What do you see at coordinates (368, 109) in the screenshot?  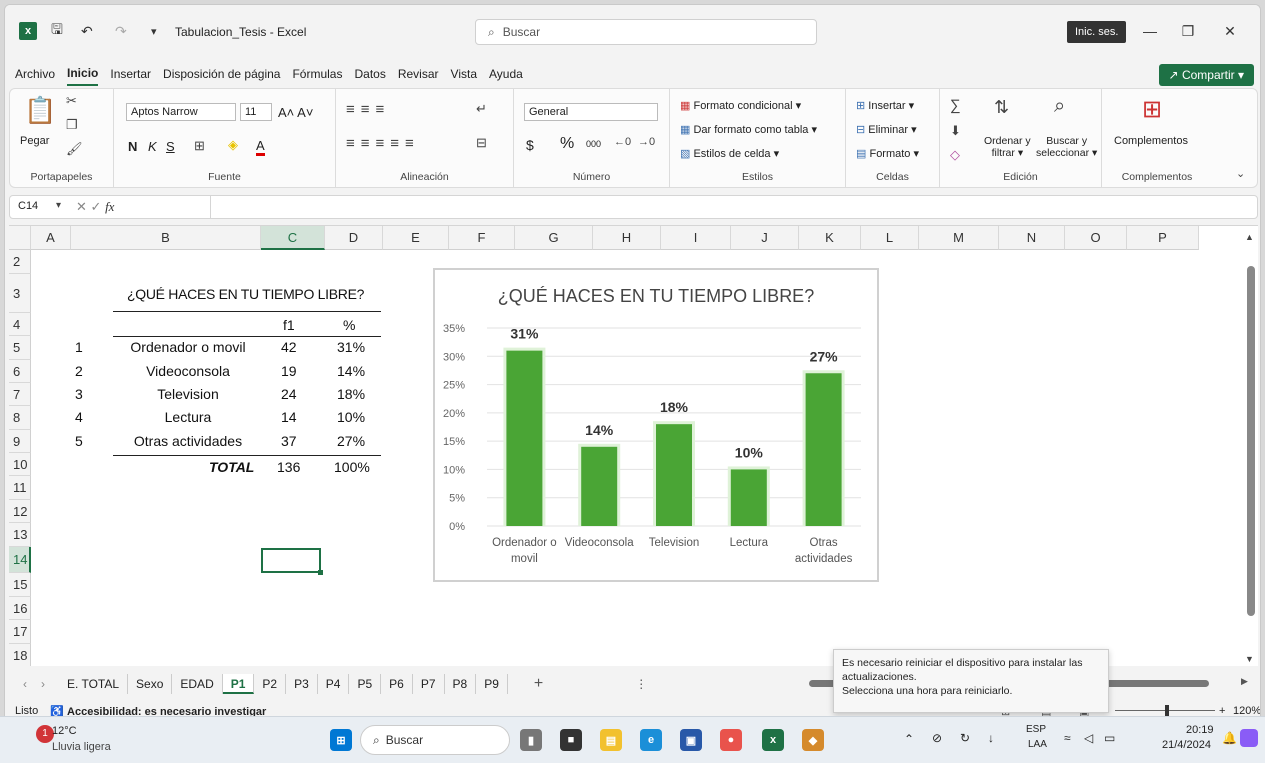 I see `vertical-align-icons: ≡≡≡` at bounding box center [368, 109].